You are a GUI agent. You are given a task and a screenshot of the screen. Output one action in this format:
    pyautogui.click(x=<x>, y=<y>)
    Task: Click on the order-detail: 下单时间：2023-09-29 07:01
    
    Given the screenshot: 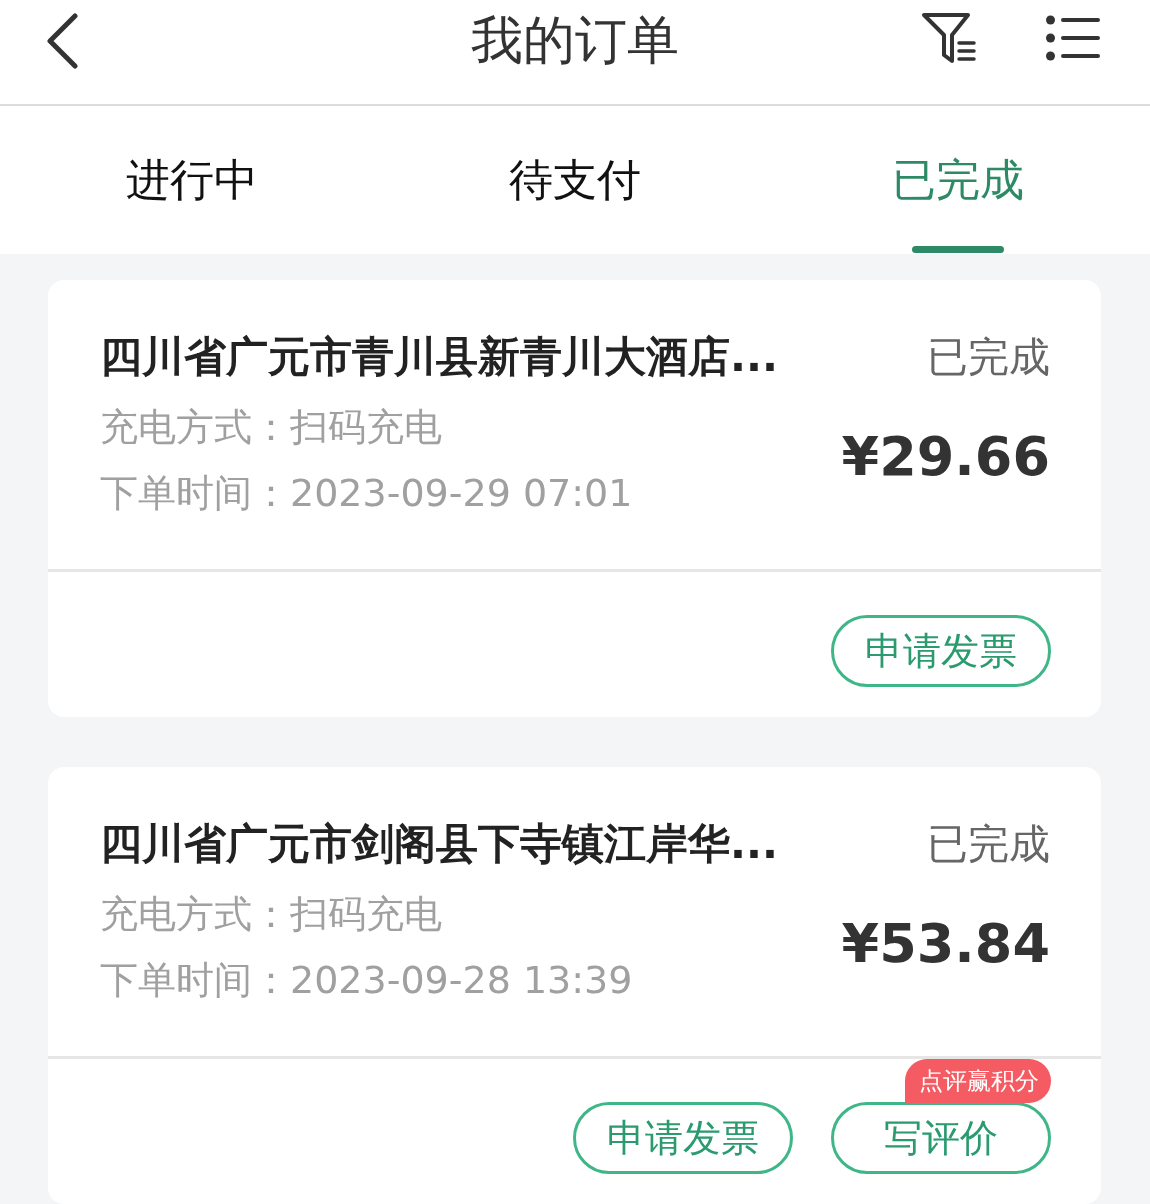 What is the action you would take?
    pyautogui.click(x=367, y=493)
    